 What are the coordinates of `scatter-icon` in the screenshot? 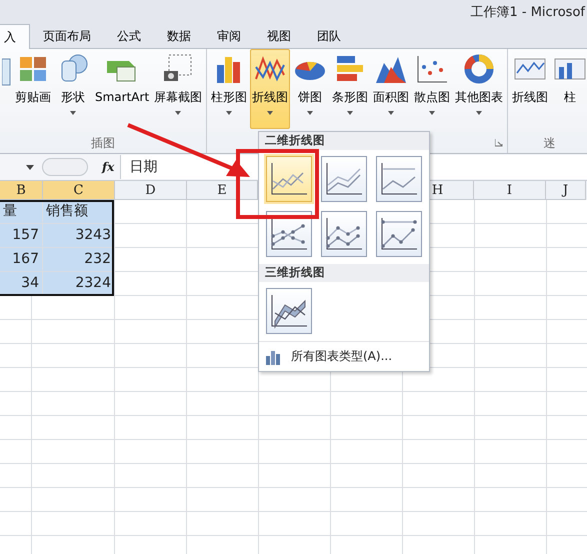 It's located at (432, 69).